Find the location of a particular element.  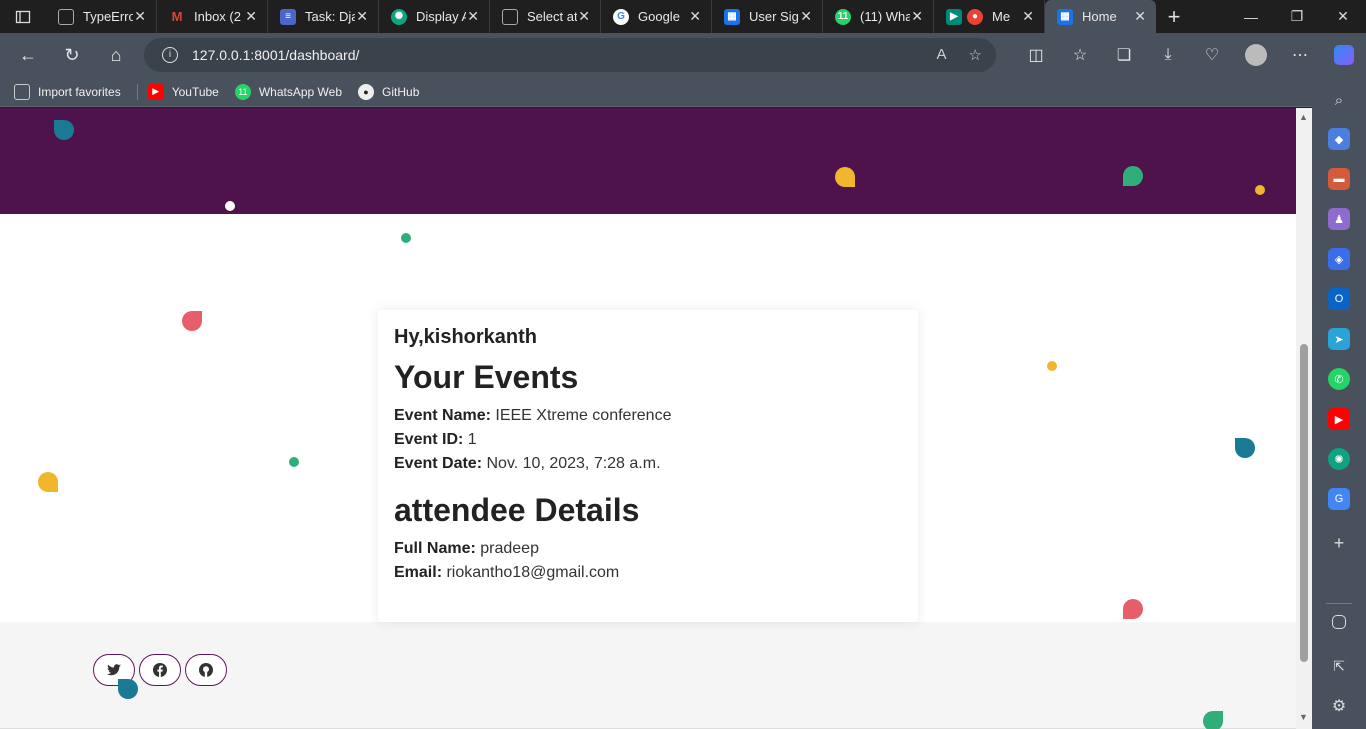

favorite-star-icon: ☆ is located at coordinates (975, 55).